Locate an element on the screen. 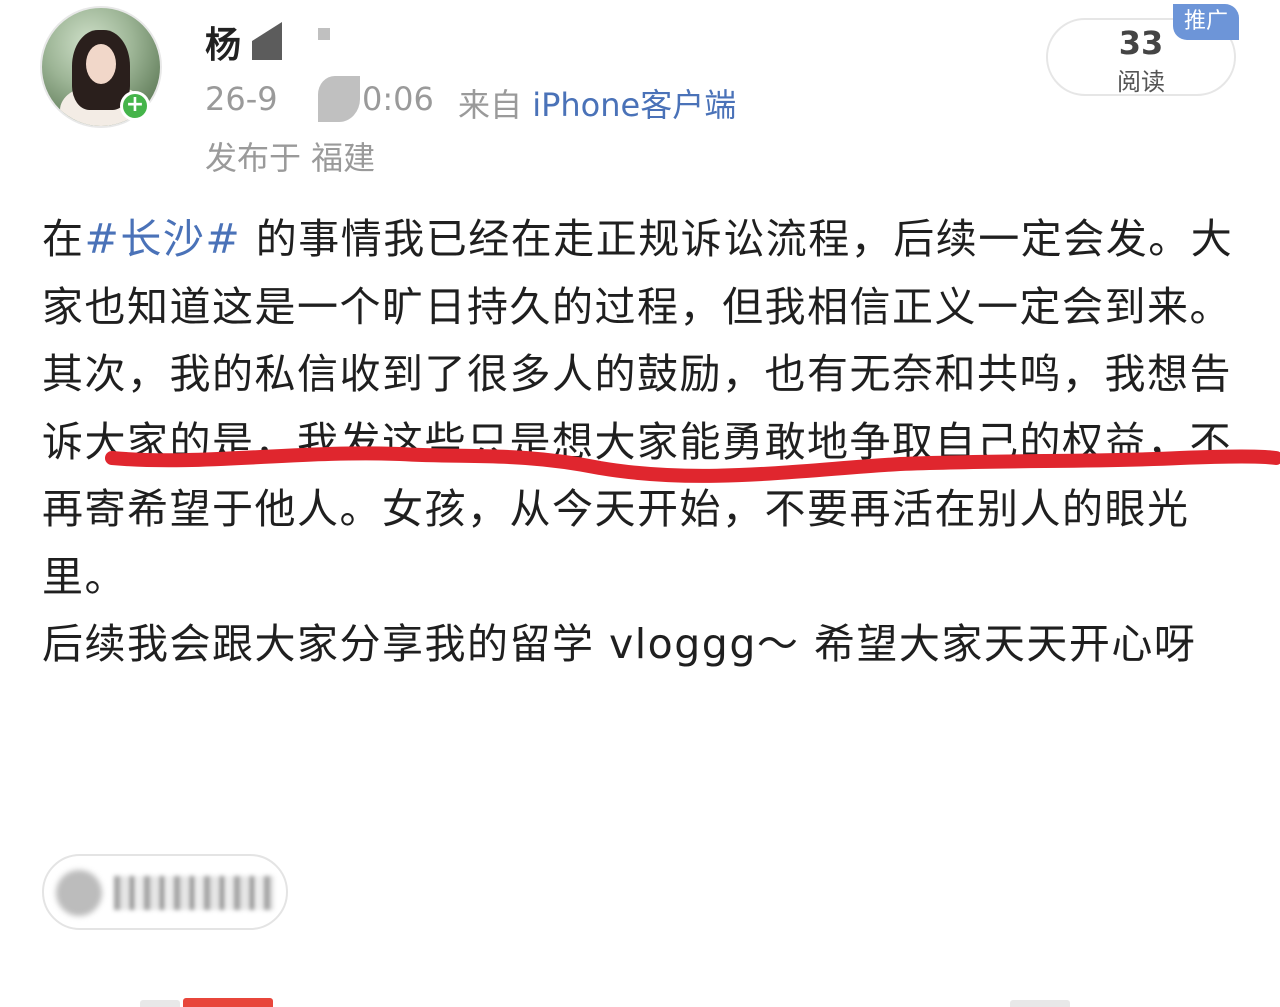 The height and width of the screenshot is (1007, 1280). post-time: 0:06 is located at coordinates (398, 99).